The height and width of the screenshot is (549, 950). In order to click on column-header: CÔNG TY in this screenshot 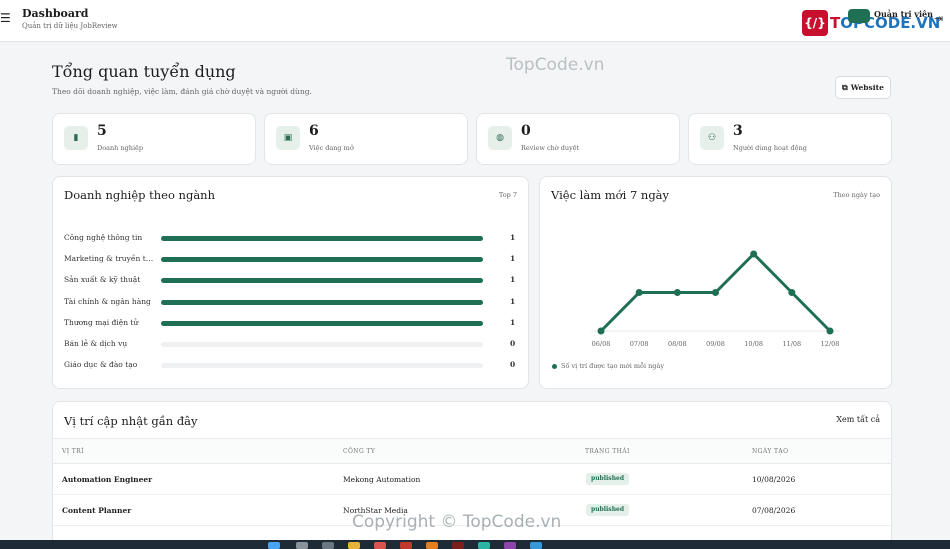, I will do `click(359, 451)`.